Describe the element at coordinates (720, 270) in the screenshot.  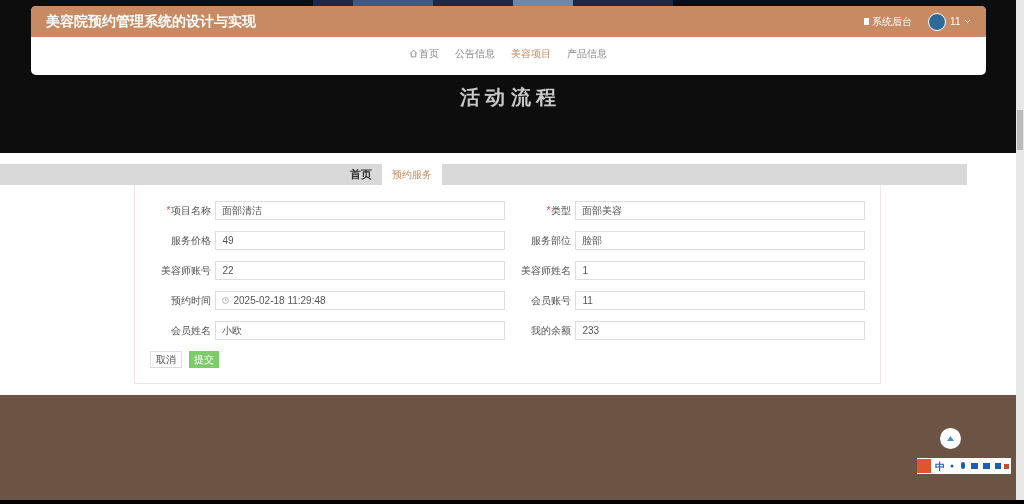
I see `input-field: 1` at that location.